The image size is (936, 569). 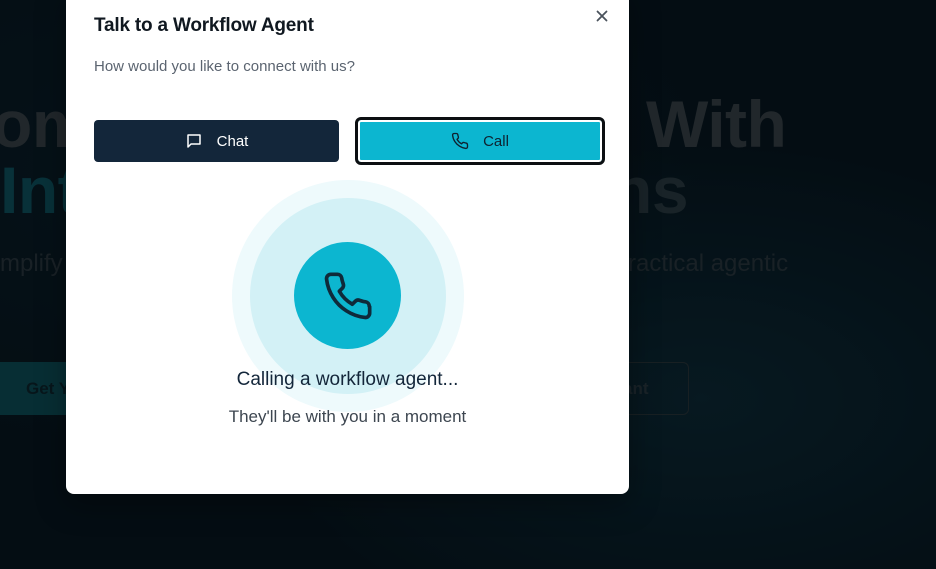 I want to click on message-square-icon, so click(x=193, y=141).